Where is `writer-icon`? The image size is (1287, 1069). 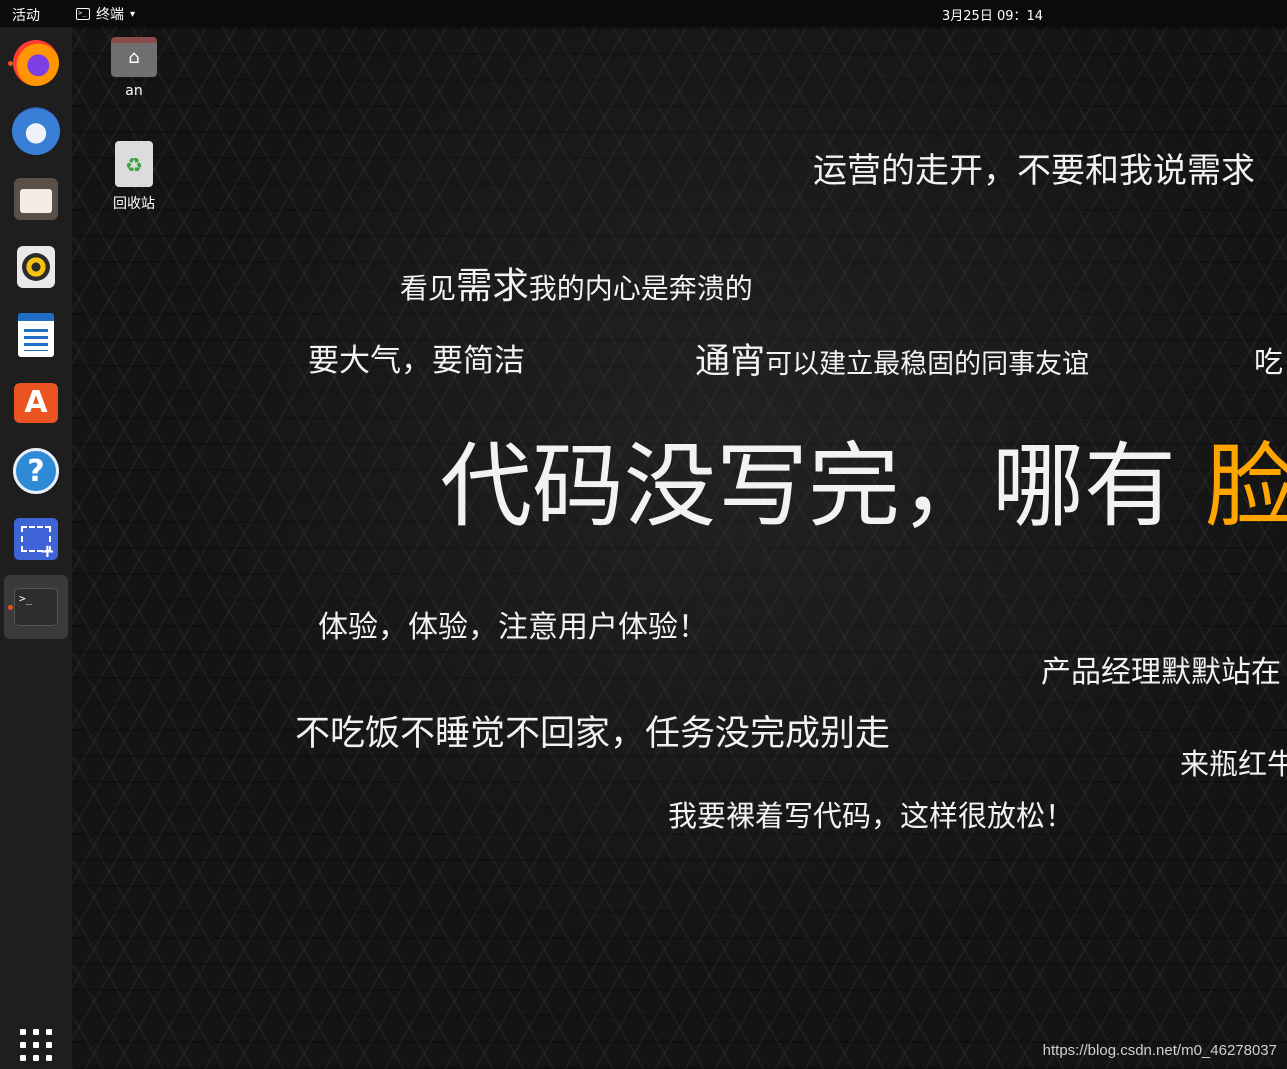 writer-icon is located at coordinates (36, 335).